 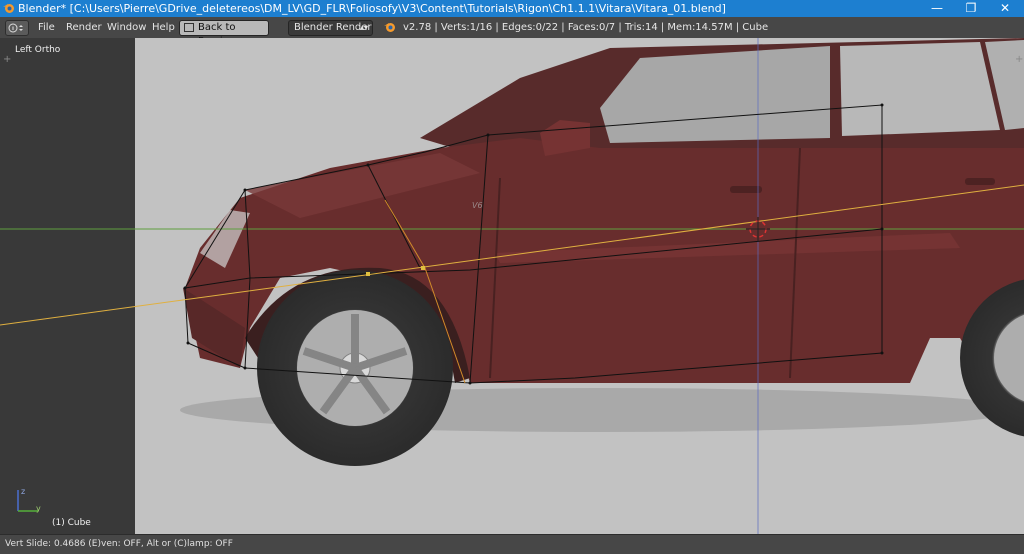 What do you see at coordinates (368, 274) in the screenshot?
I see `vertex-point` at bounding box center [368, 274].